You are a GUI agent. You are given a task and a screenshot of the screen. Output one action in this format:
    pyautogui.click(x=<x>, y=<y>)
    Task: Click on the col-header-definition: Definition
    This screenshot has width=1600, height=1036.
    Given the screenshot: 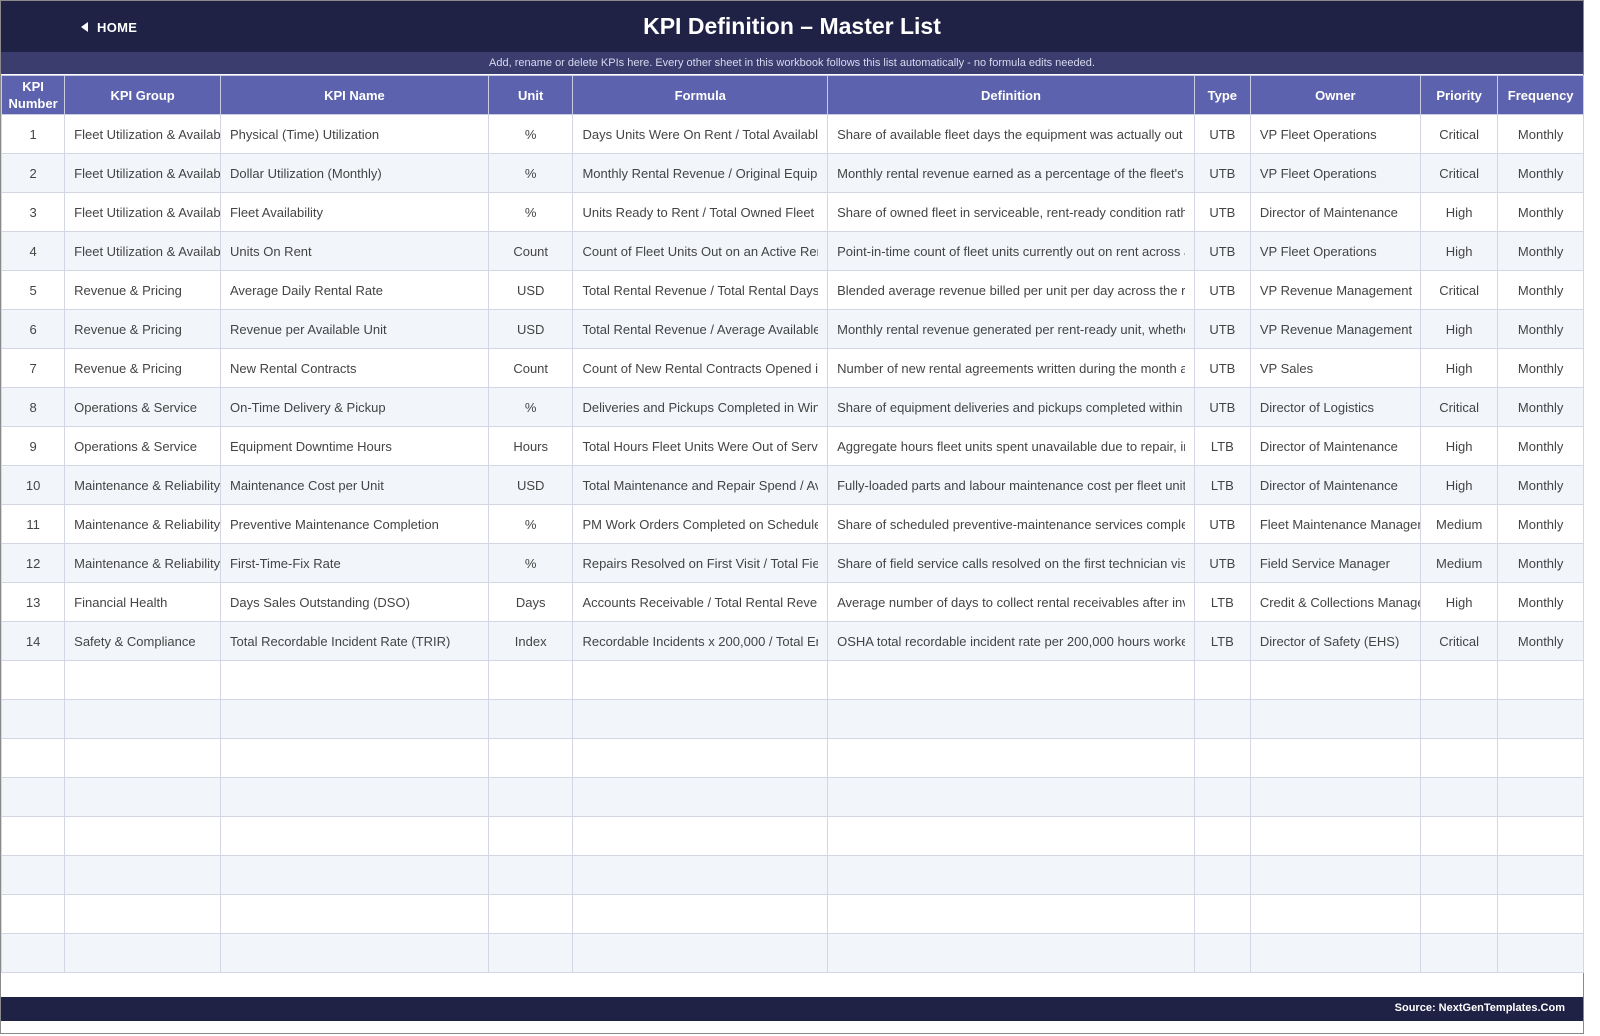 What is the action you would take?
    pyautogui.click(x=1011, y=95)
    